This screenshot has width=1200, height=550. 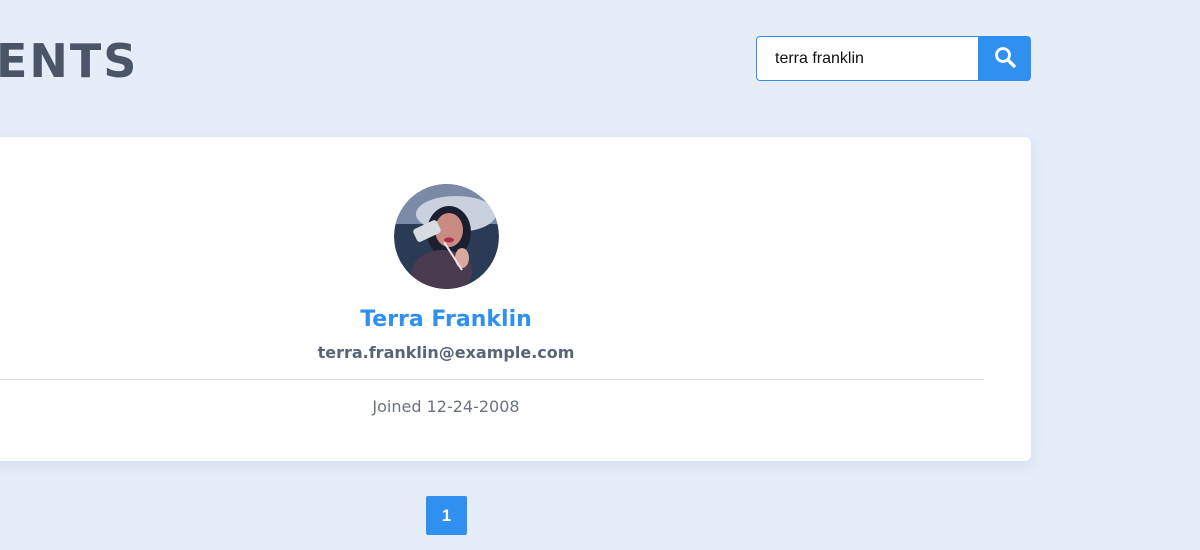 I want to click on pagination-page-1: 1, so click(x=446, y=515).